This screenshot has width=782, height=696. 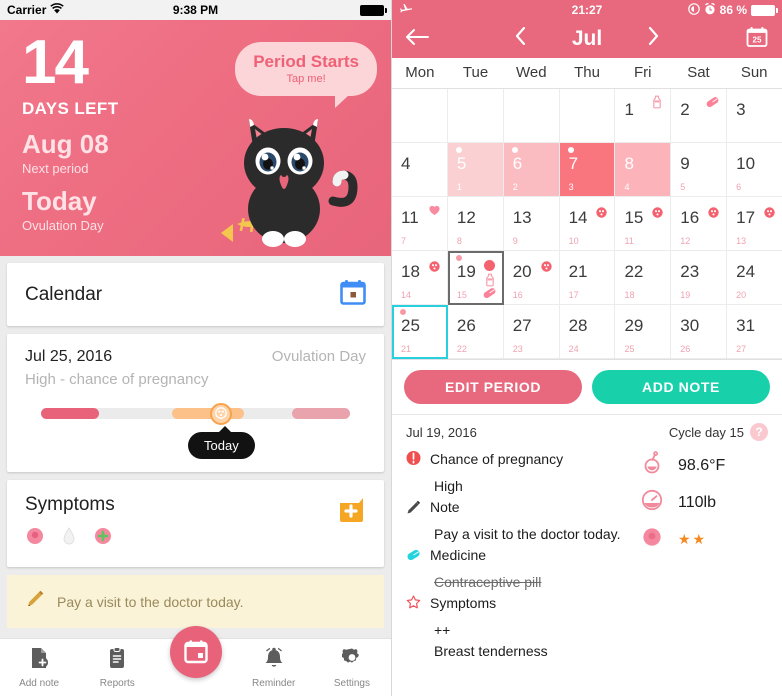 I want to click on calendar-day-19: 19 15, so click(x=475, y=278).